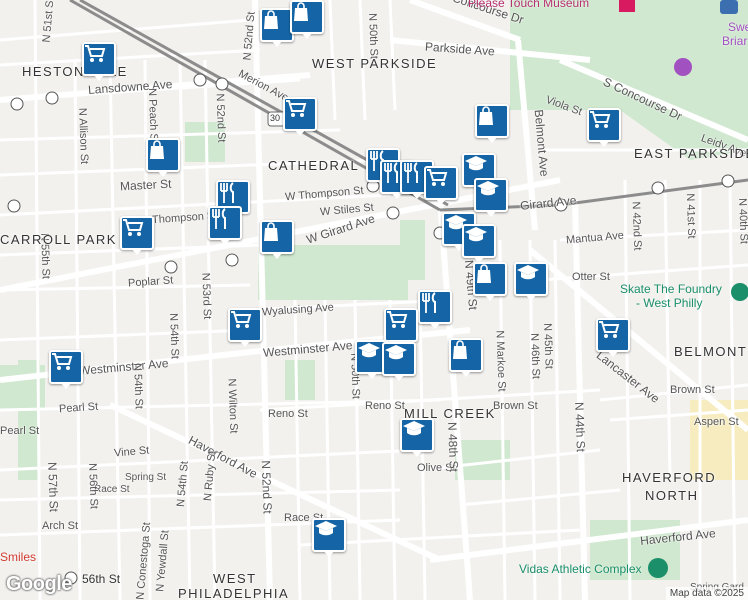  What do you see at coordinates (706, 593) in the screenshot?
I see `map-attribution: Map data ©2025` at bounding box center [706, 593].